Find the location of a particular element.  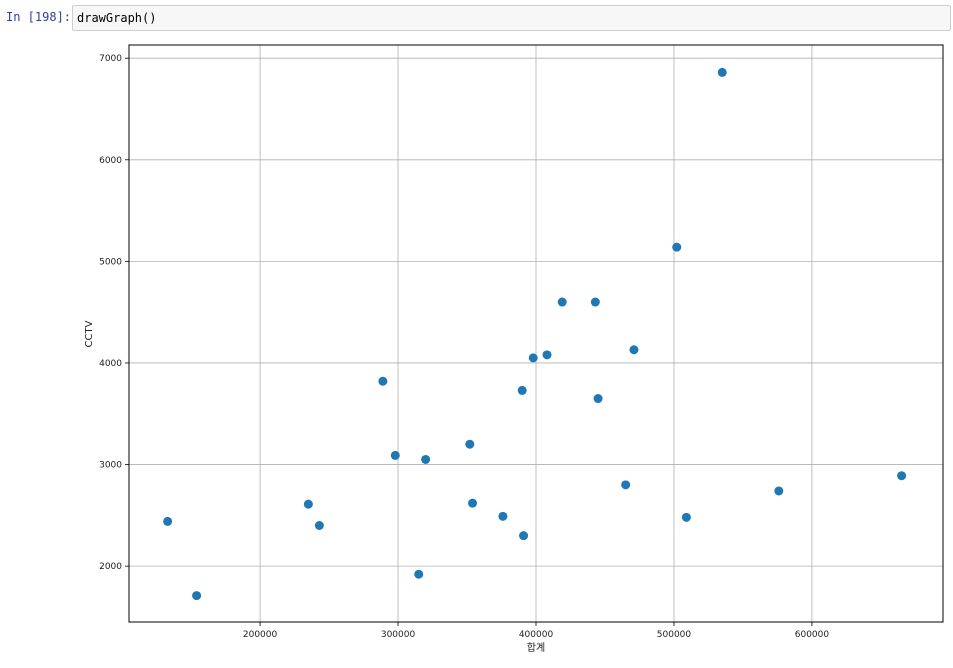

x-tick-label: 300000 is located at coordinates (398, 635).